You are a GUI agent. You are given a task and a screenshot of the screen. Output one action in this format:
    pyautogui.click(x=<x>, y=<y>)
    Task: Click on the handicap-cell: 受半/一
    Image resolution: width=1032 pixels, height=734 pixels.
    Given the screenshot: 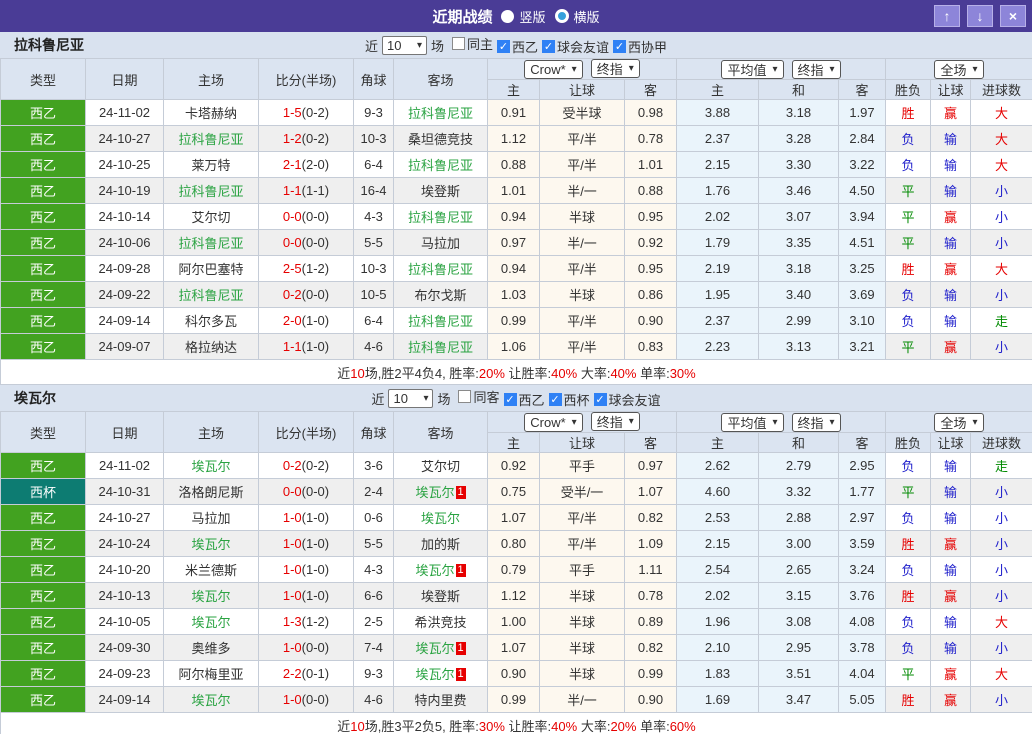 What is the action you would take?
    pyautogui.click(x=582, y=491)
    